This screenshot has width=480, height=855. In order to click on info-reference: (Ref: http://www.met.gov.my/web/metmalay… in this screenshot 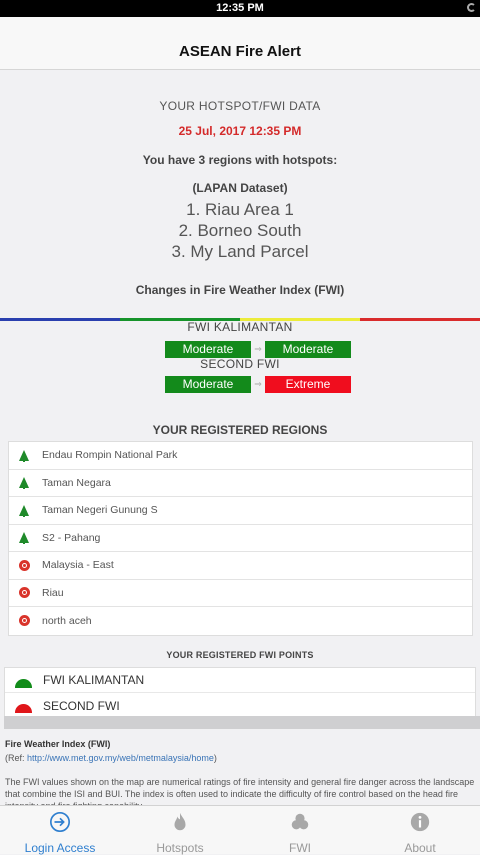, I will do `click(240, 758)`.